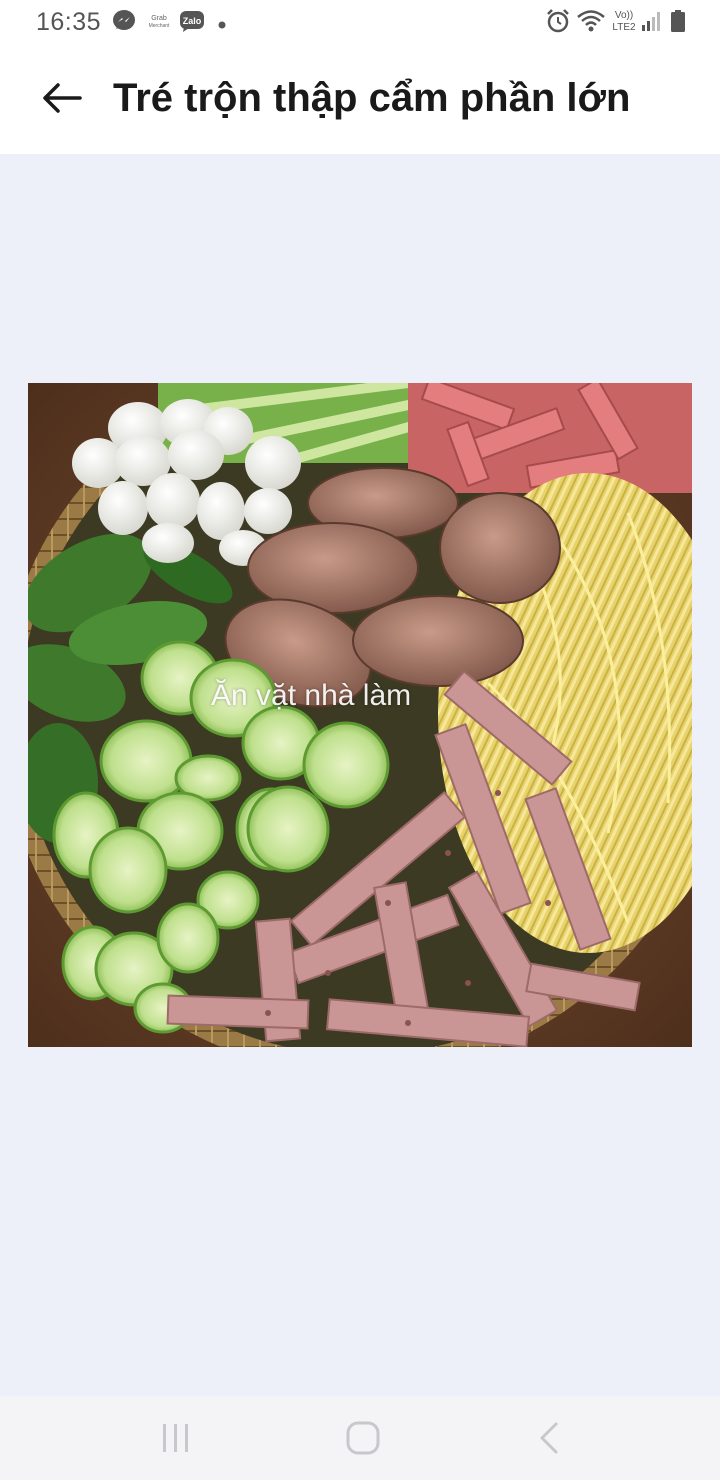 The width and height of the screenshot is (720, 1480). I want to click on recent-apps-button, so click(176, 1438).